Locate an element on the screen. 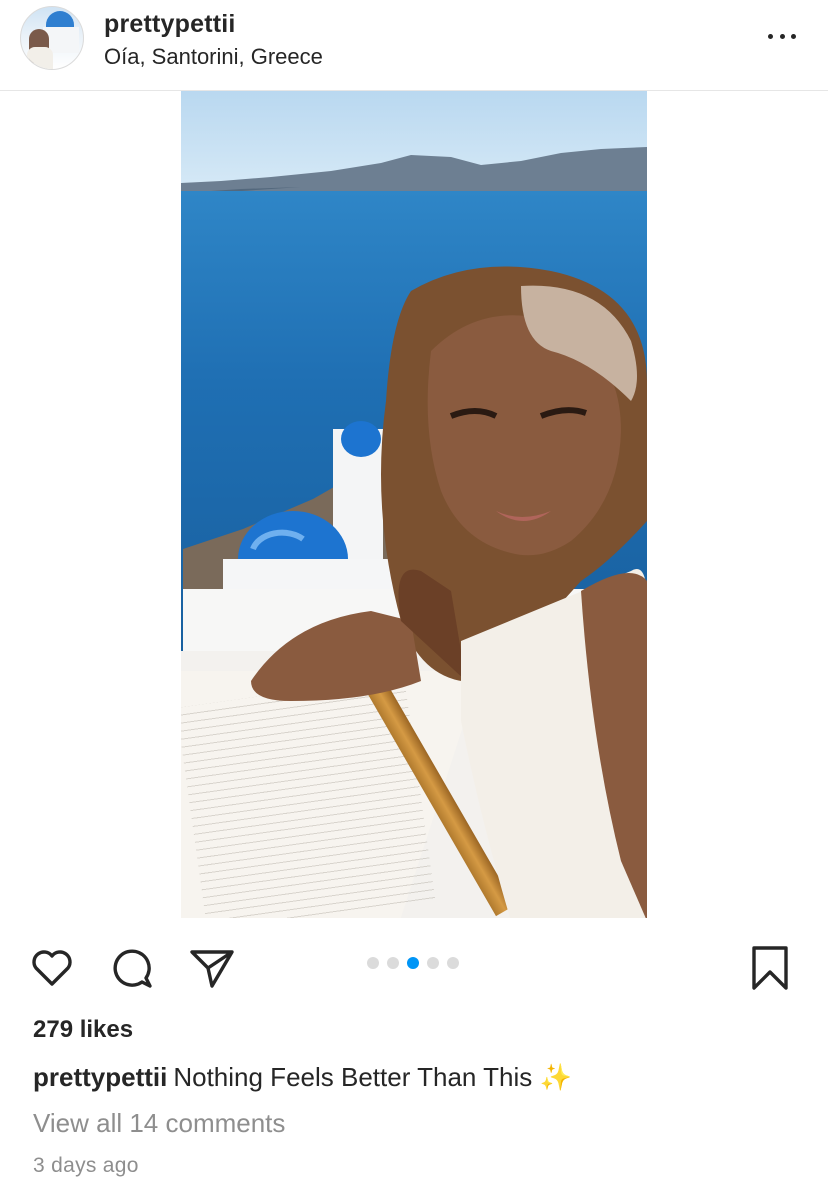 Image resolution: width=828 pixels, height=1204 pixels. caption-text: Nothing Feels Better Than This ✨ is located at coordinates (372, 1077).